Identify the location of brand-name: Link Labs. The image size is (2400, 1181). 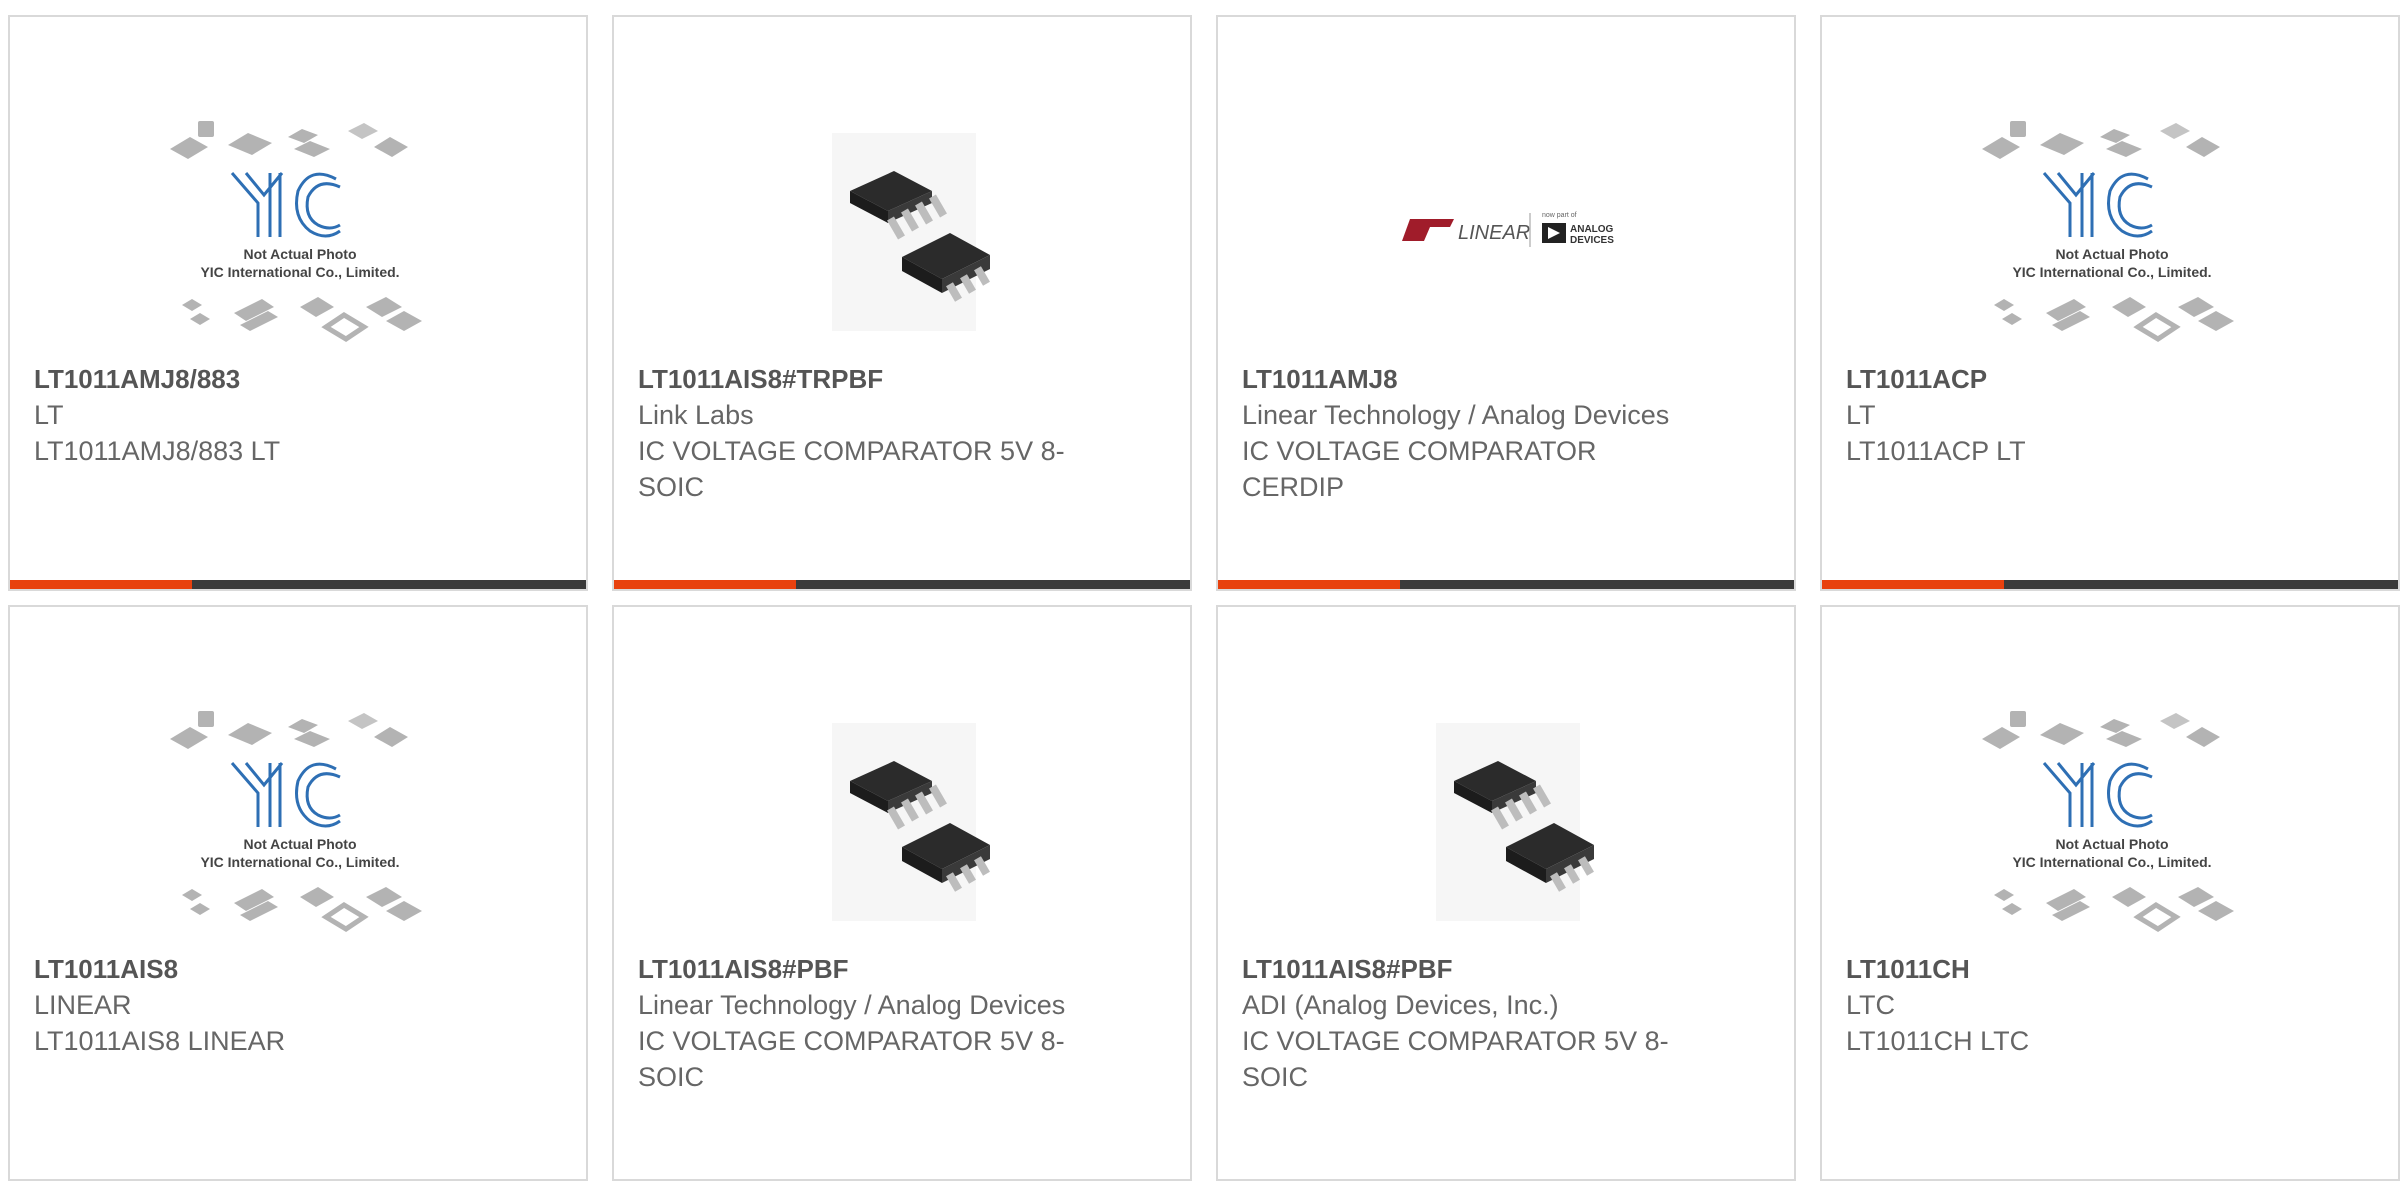
(696, 415).